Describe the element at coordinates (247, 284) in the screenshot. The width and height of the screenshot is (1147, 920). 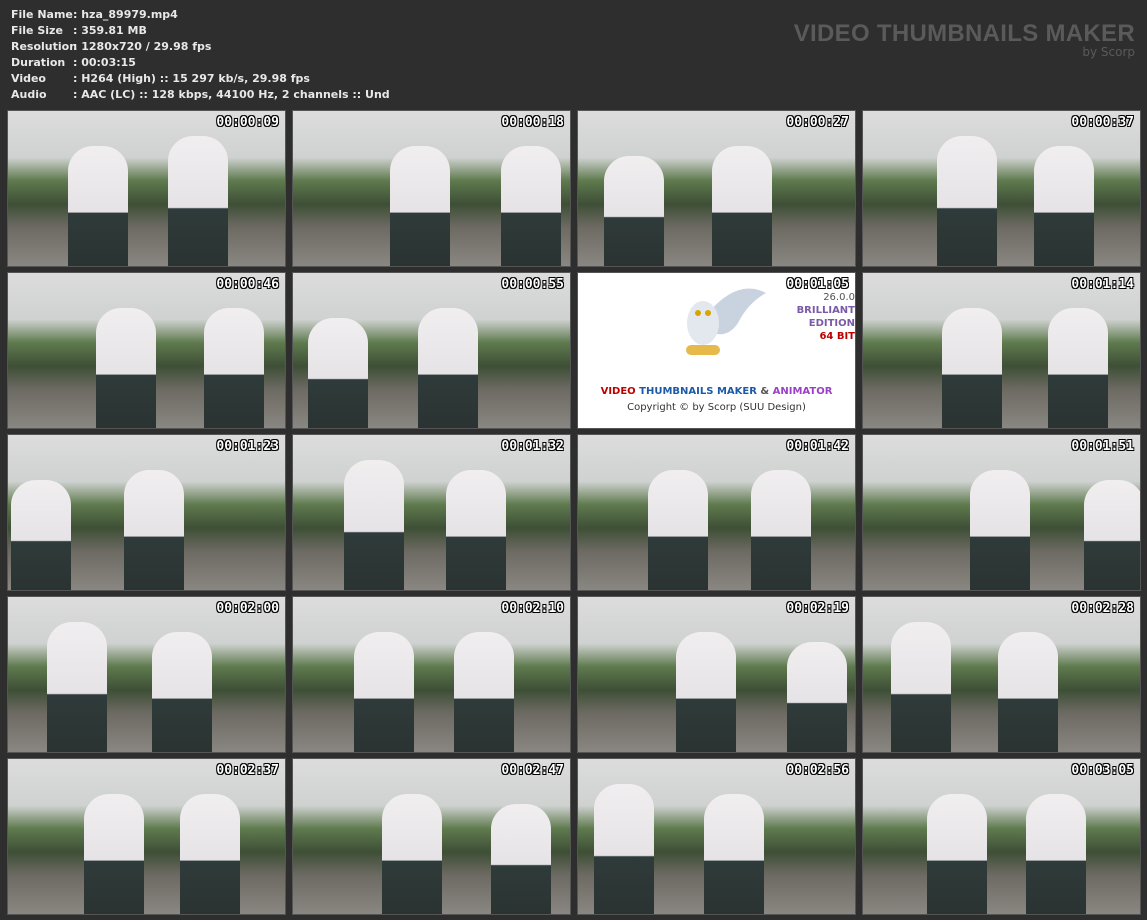
I see `timestamp: 00:00:46` at that location.